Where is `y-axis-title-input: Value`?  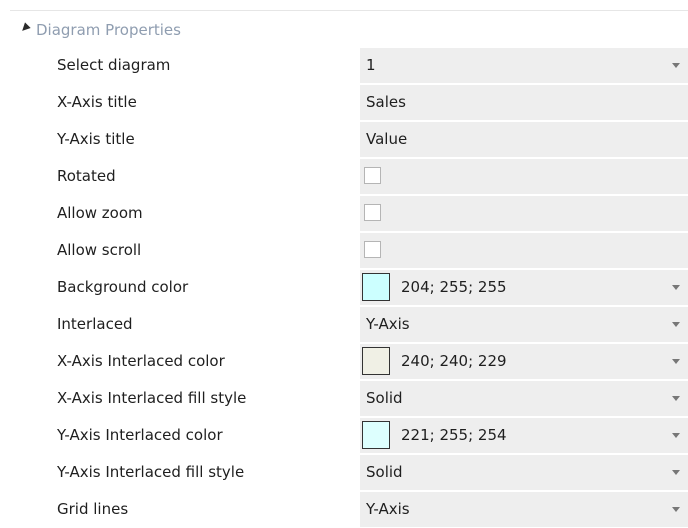 y-axis-title-input: Value is located at coordinates (524, 139).